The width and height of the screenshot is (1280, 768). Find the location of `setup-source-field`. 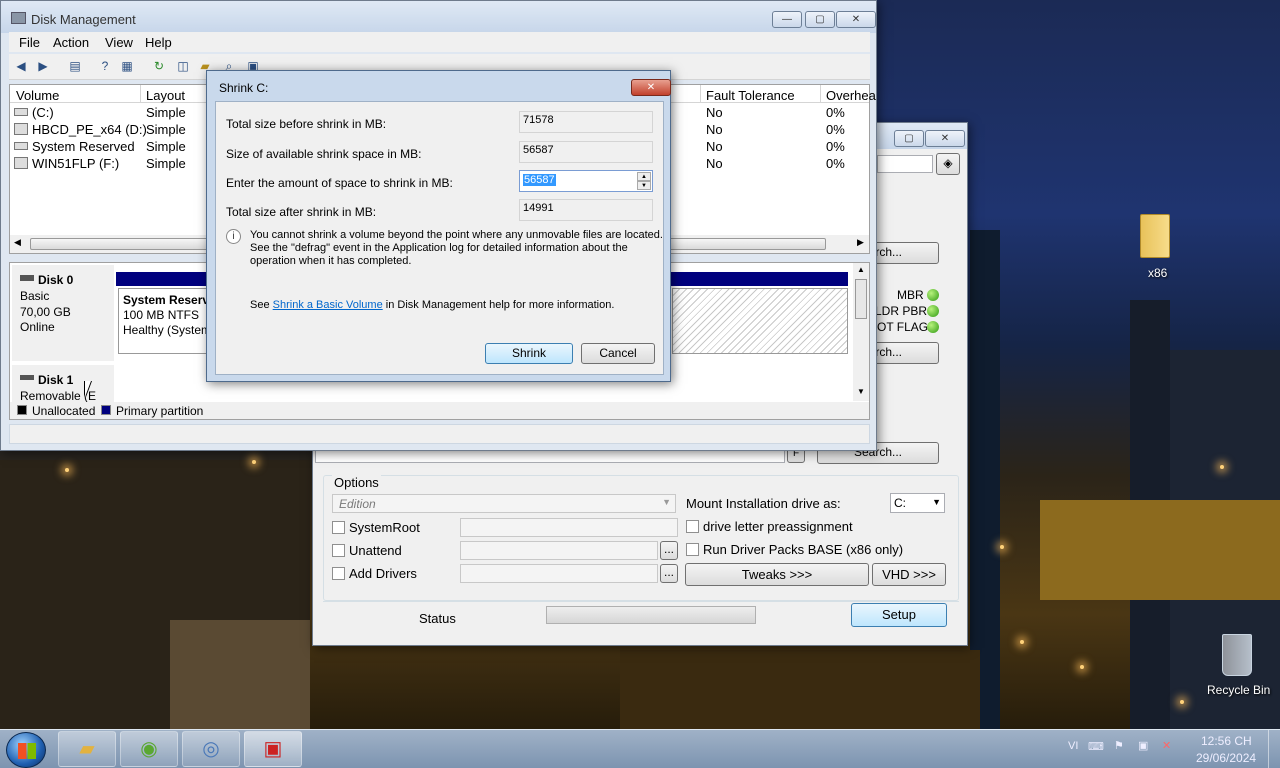

setup-source-field is located at coordinates (905, 164).